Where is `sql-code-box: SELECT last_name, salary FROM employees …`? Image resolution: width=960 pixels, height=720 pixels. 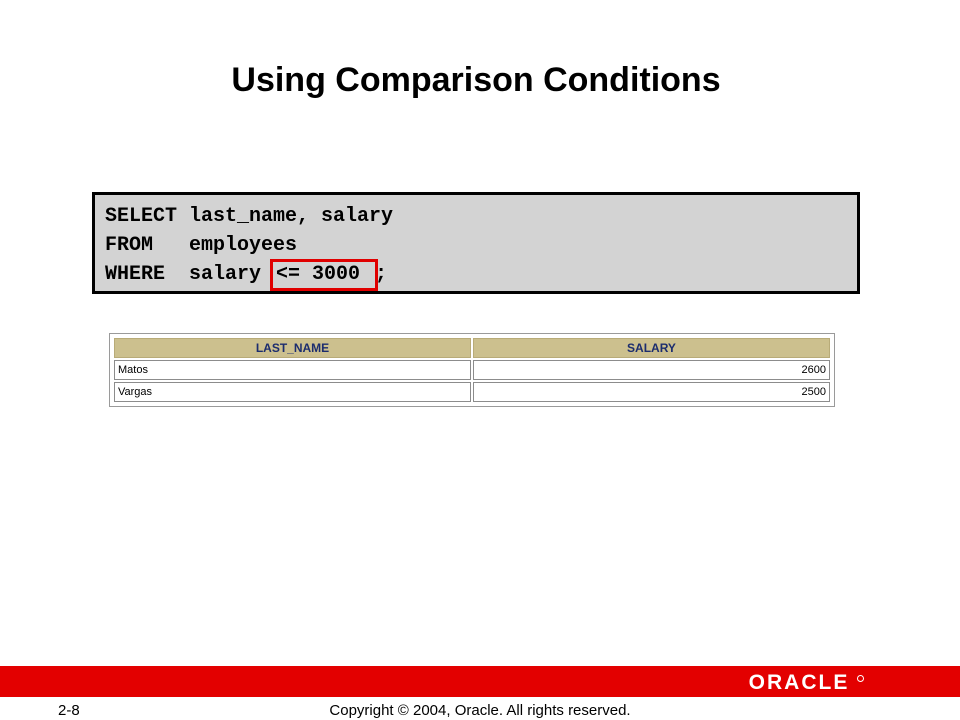 sql-code-box: SELECT last_name, salary FROM employees … is located at coordinates (476, 243).